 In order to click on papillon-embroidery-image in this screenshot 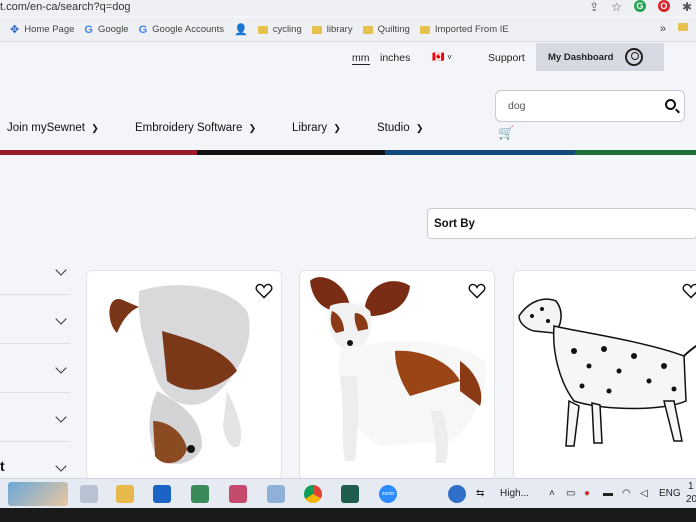, I will do `click(398, 370)`.